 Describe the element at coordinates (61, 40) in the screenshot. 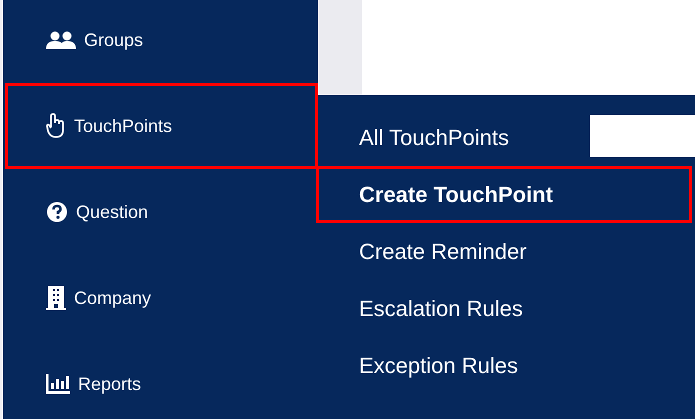

I see `users-icon` at that location.